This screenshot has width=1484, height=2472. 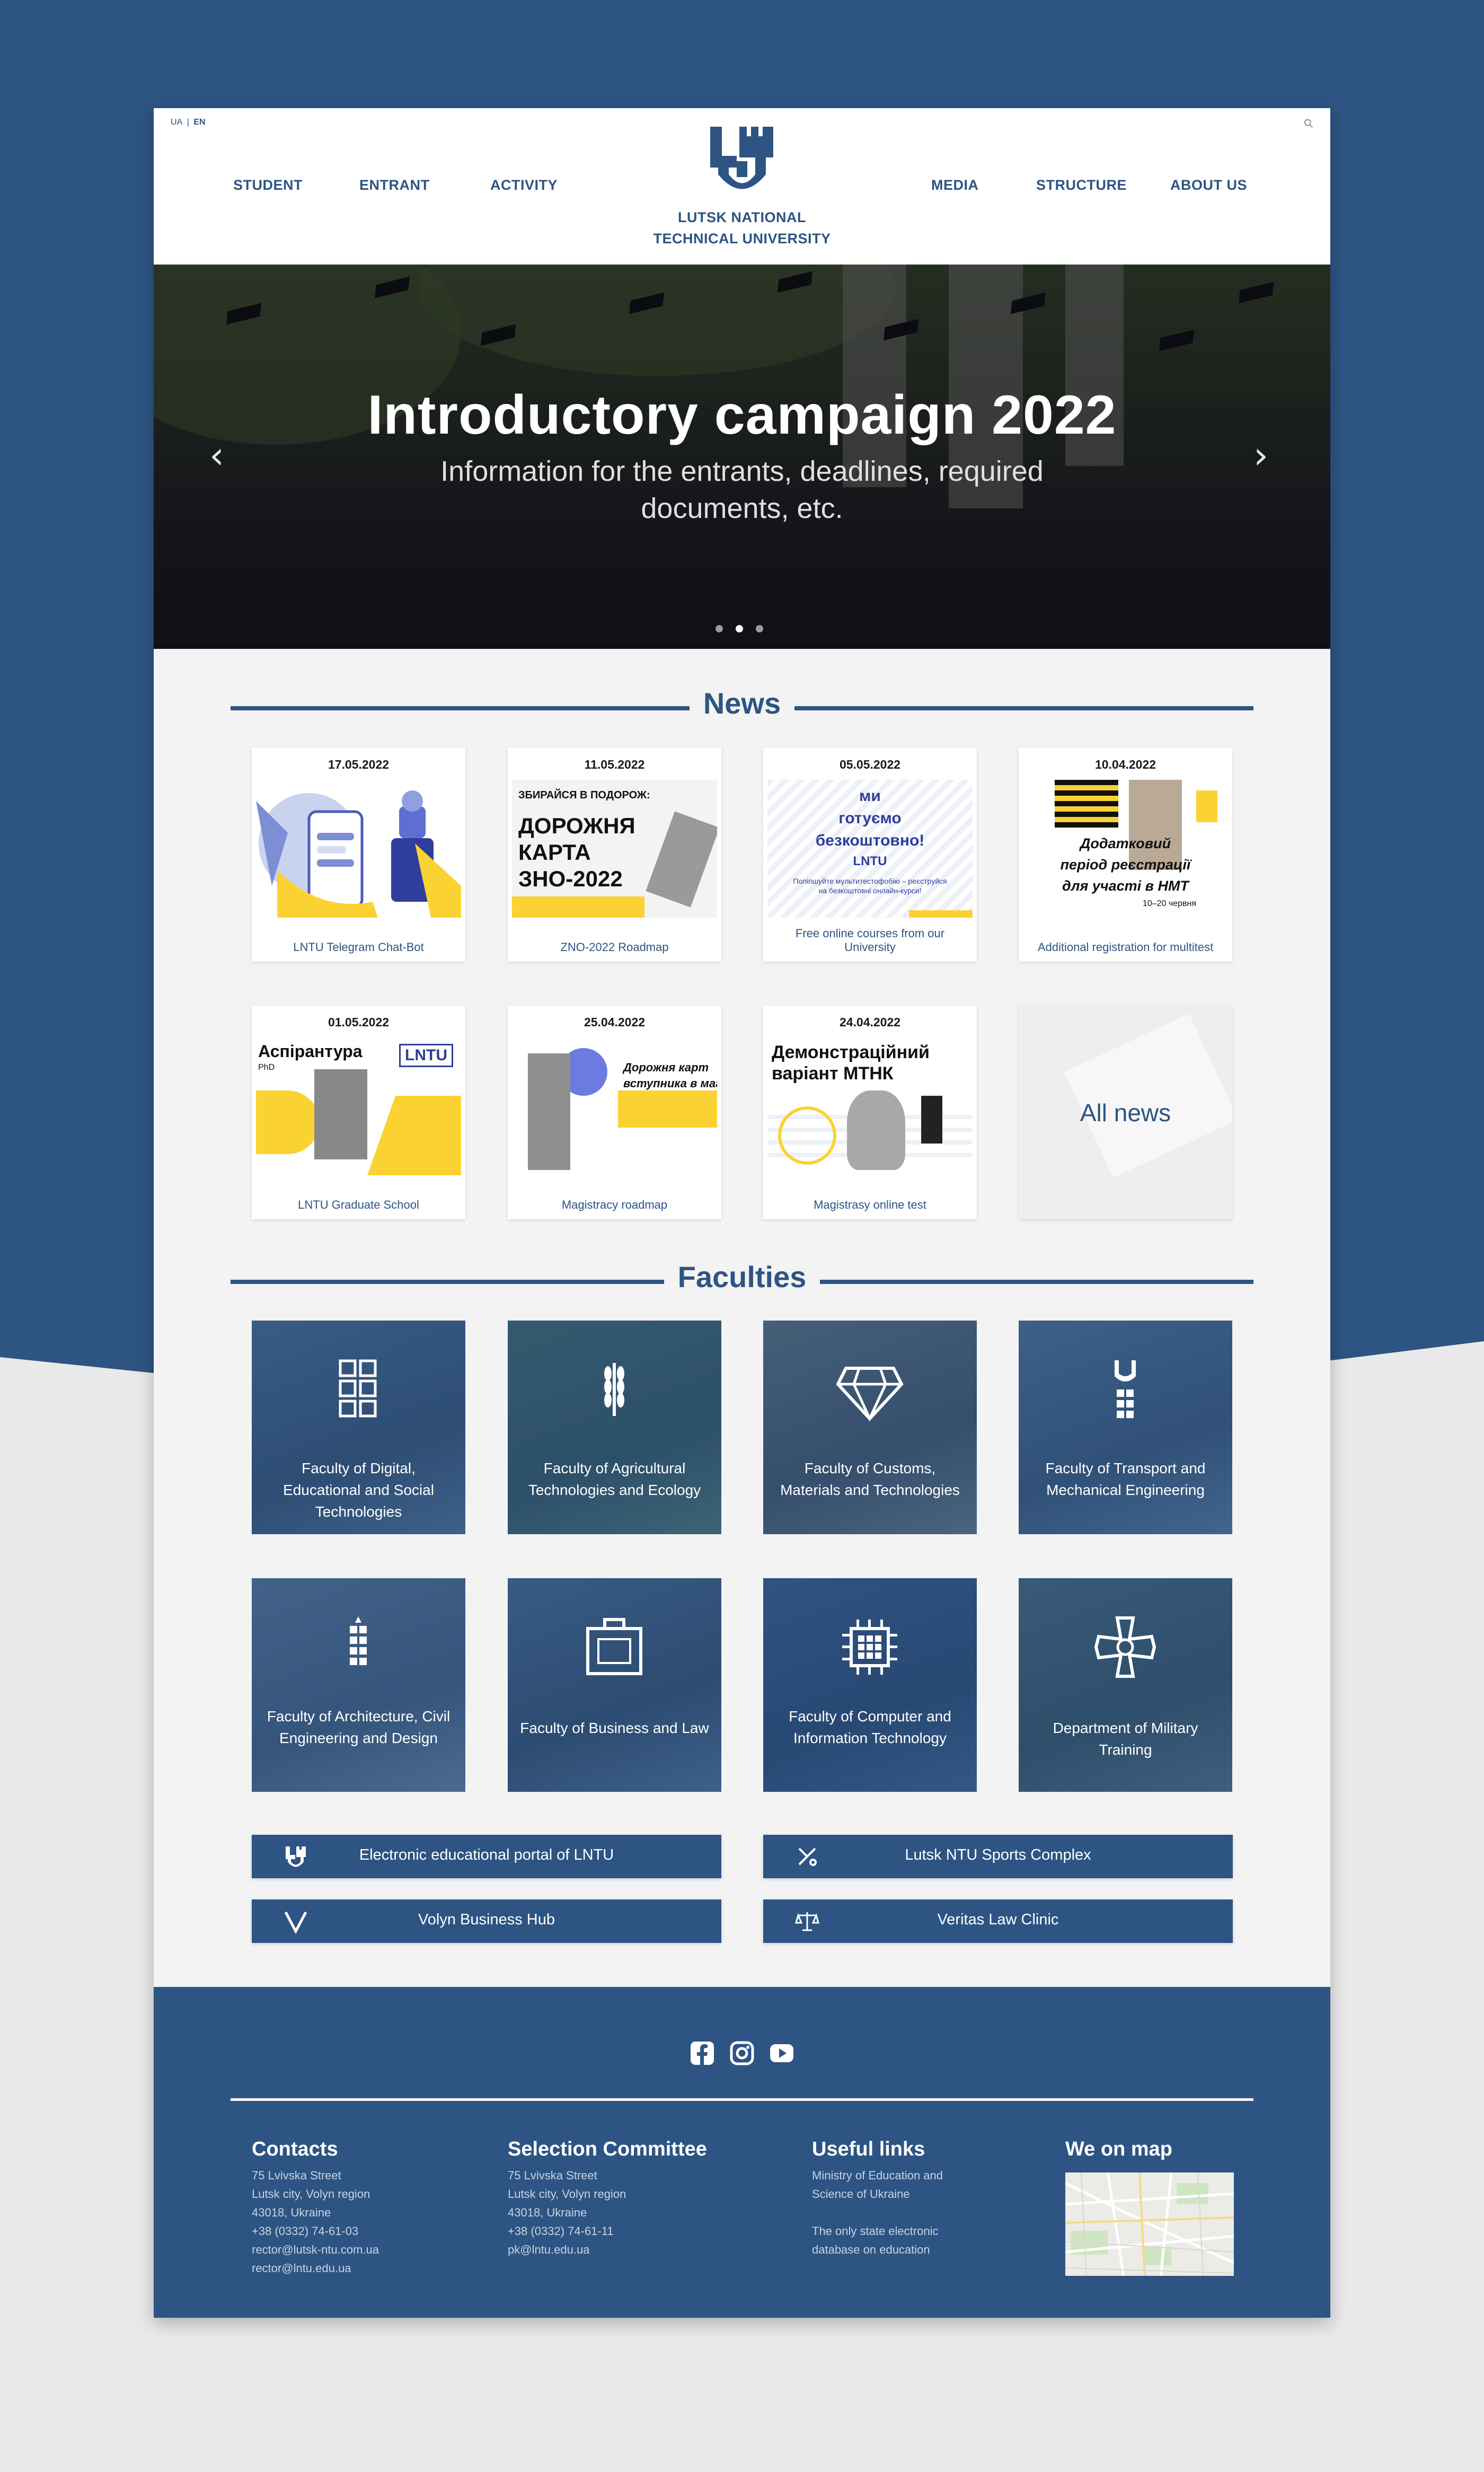 I want to click on link-educational-portal: Electronic educational portal of LNTU, so click(x=486, y=1856).